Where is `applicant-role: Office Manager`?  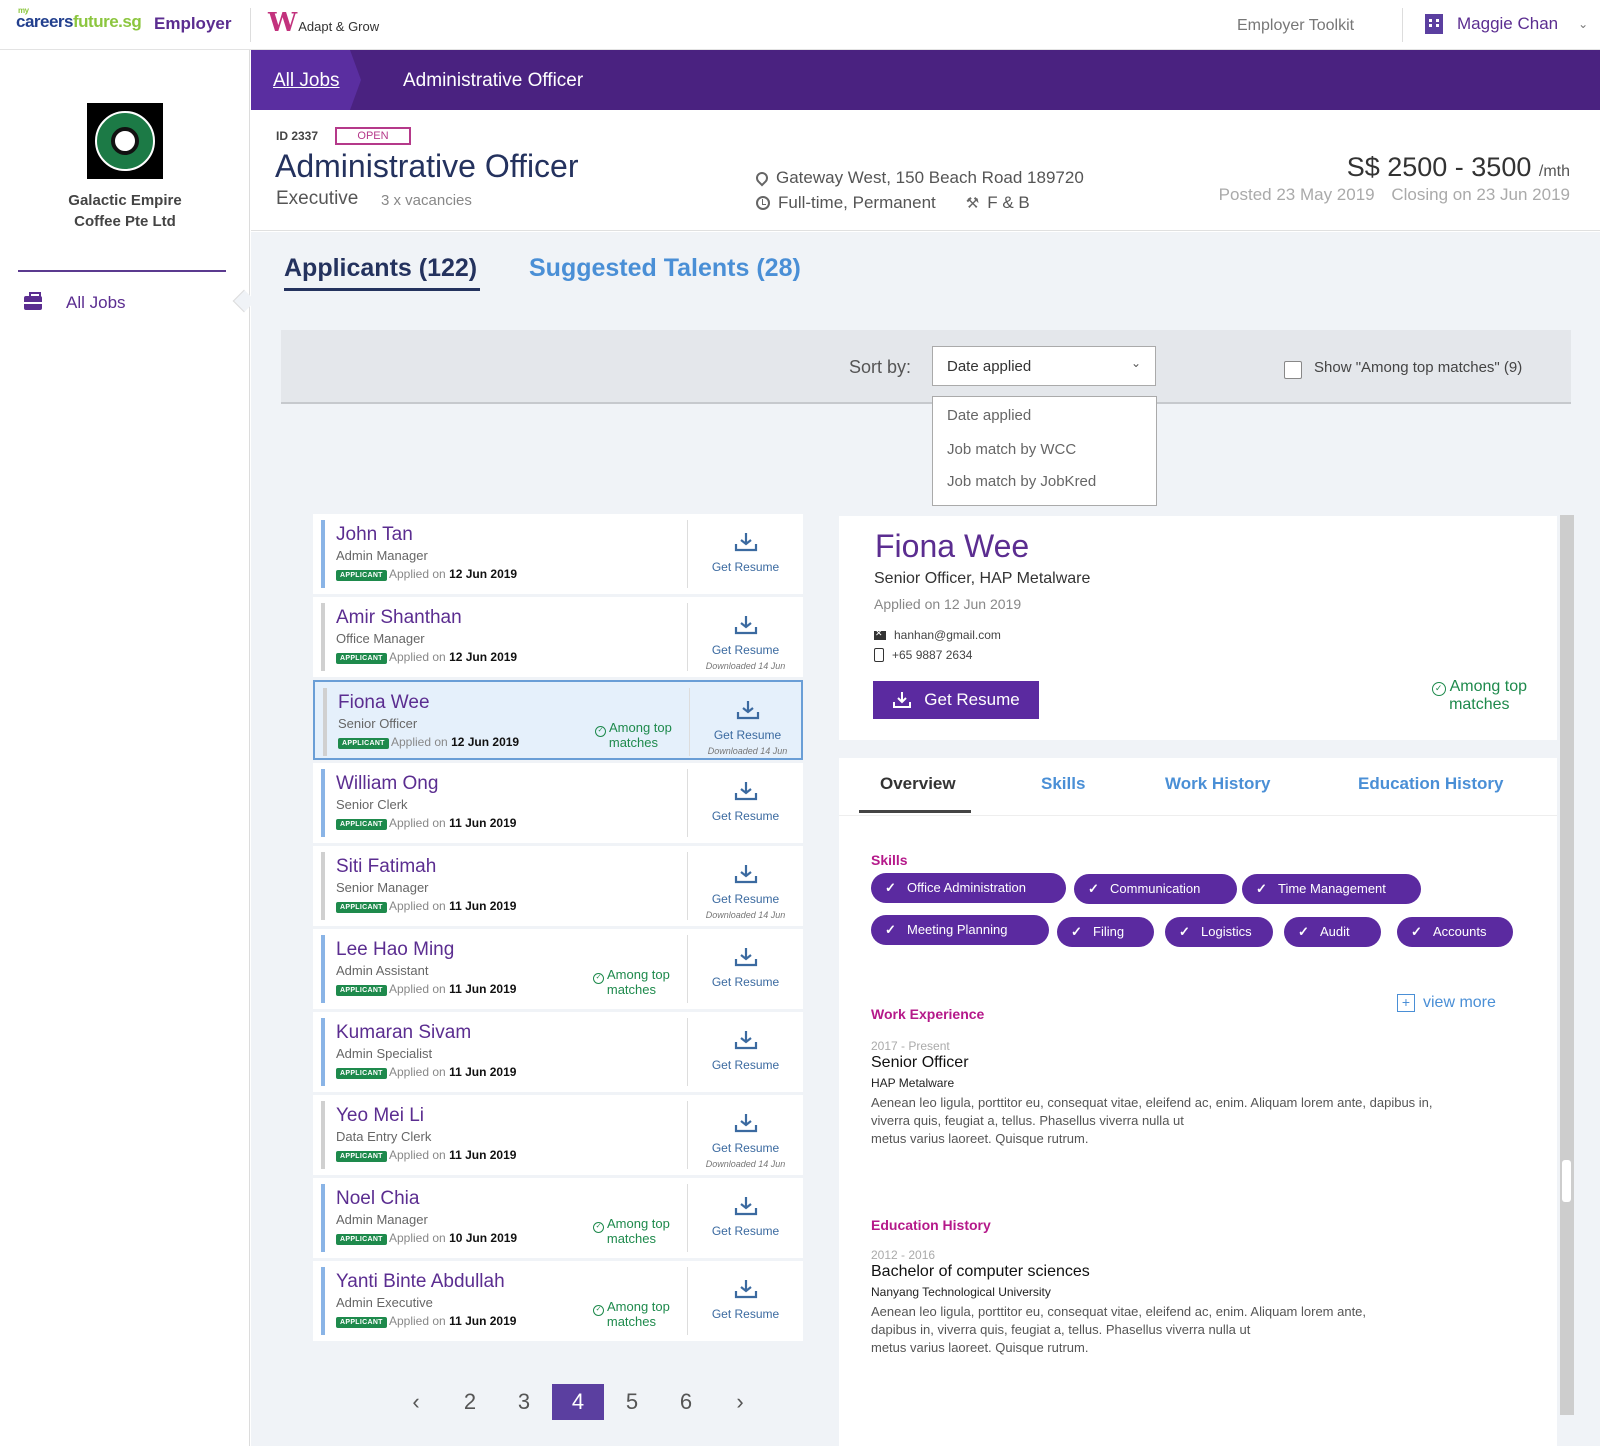
applicant-role: Office Manager is located at coordinates (380, 638).